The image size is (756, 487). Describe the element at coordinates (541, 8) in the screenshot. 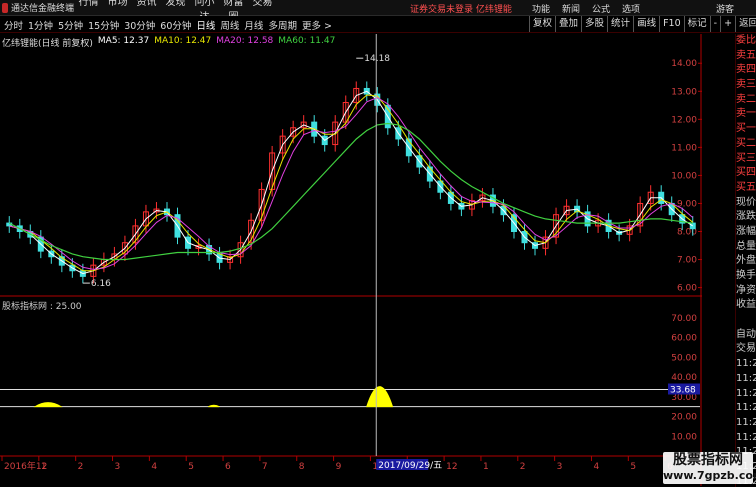

I see `top-right-item-0: 功能` at that location.